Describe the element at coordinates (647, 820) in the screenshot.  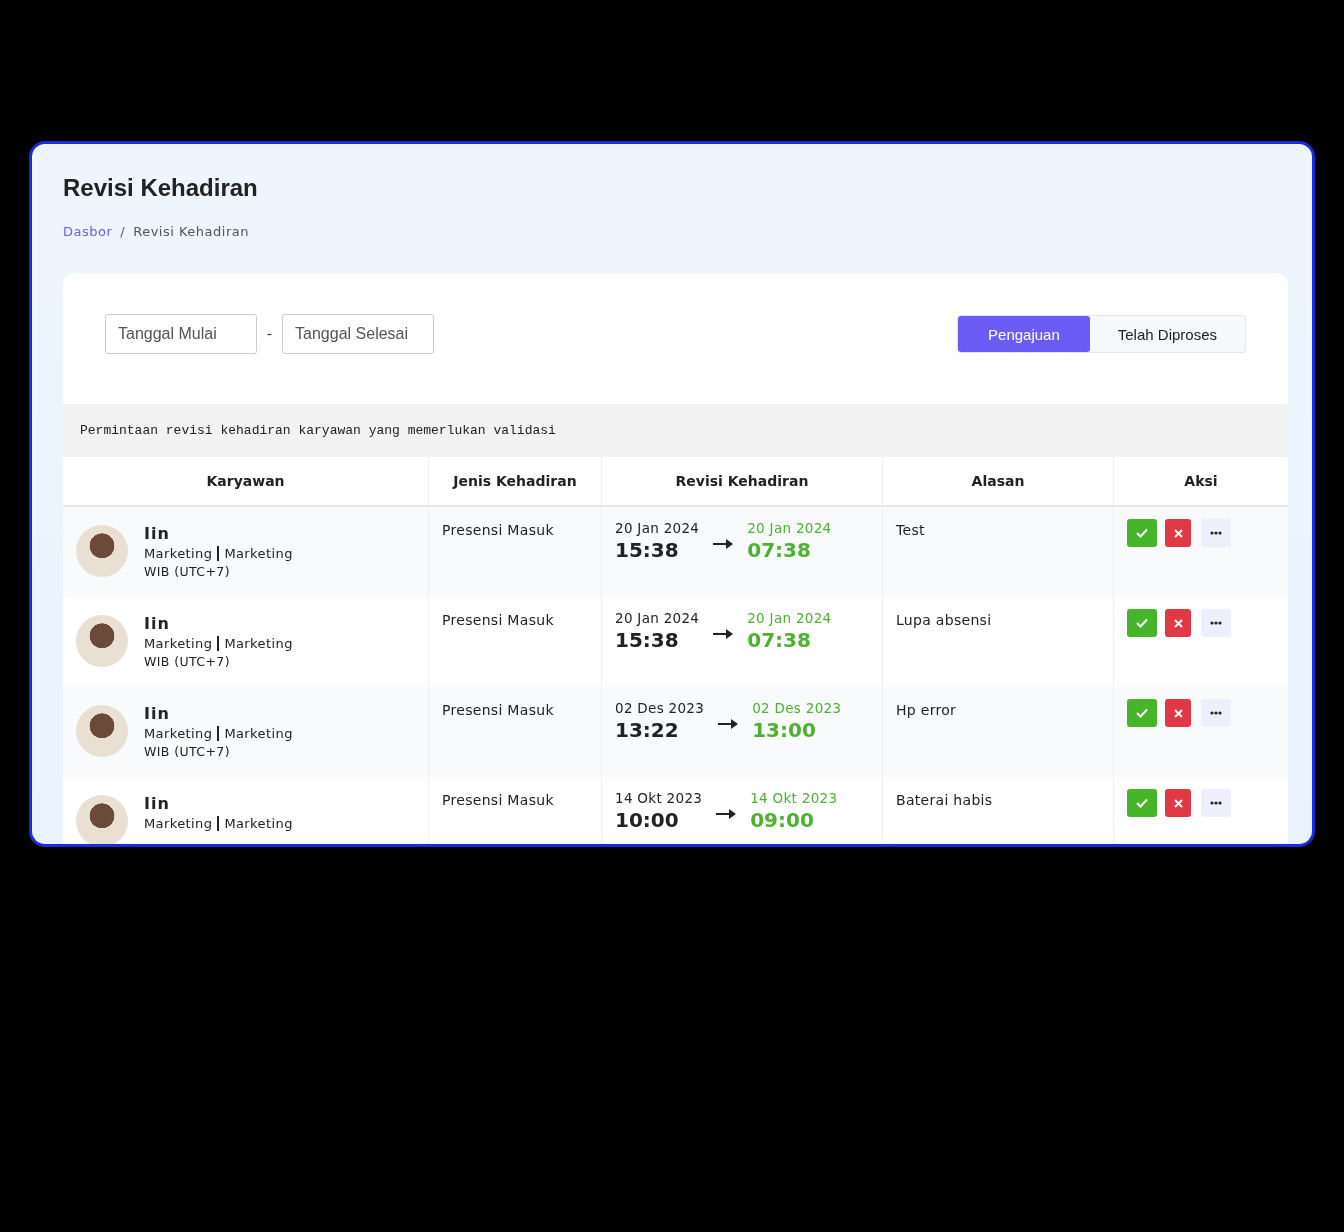
I see `original-time: 10:00` at that location.